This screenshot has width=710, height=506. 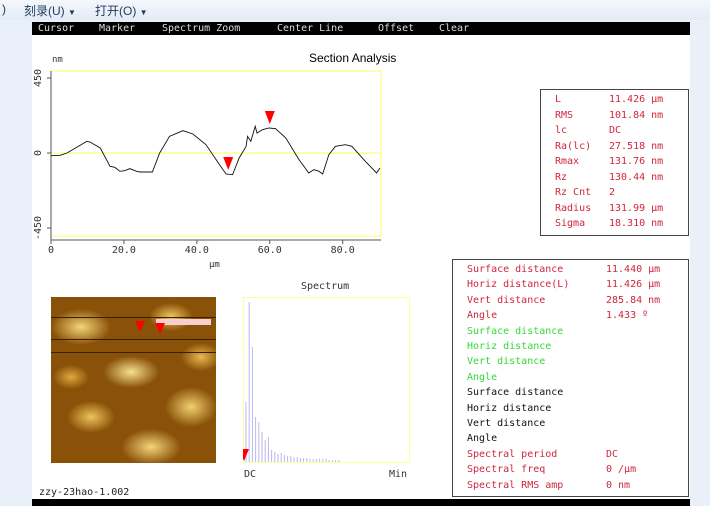 What do you see at coordinates (398, 474) in the screenshot?
I see `spectrum-min-label: Min` at bounding box center [398, 474].